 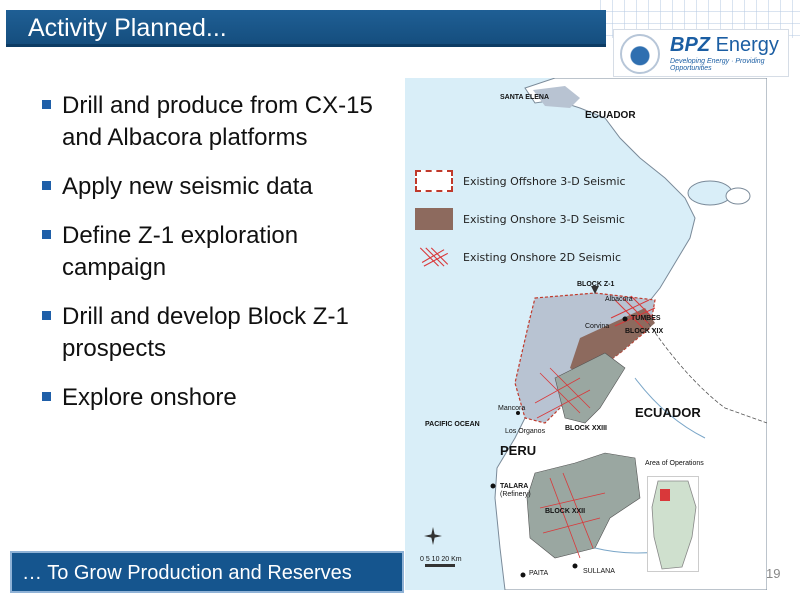 What do you see at coordinates (599, 571) in the screenshot?
I see `label-sullana: SULLANA` at bounding box center [599, 571].